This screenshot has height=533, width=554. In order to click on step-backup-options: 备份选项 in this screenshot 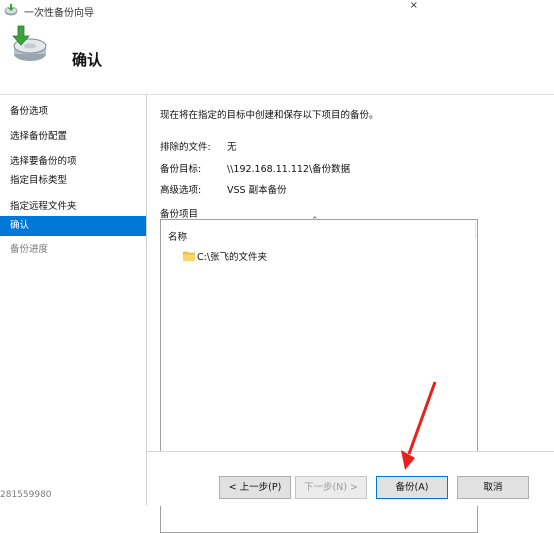, I will do `click(29, 111)`.